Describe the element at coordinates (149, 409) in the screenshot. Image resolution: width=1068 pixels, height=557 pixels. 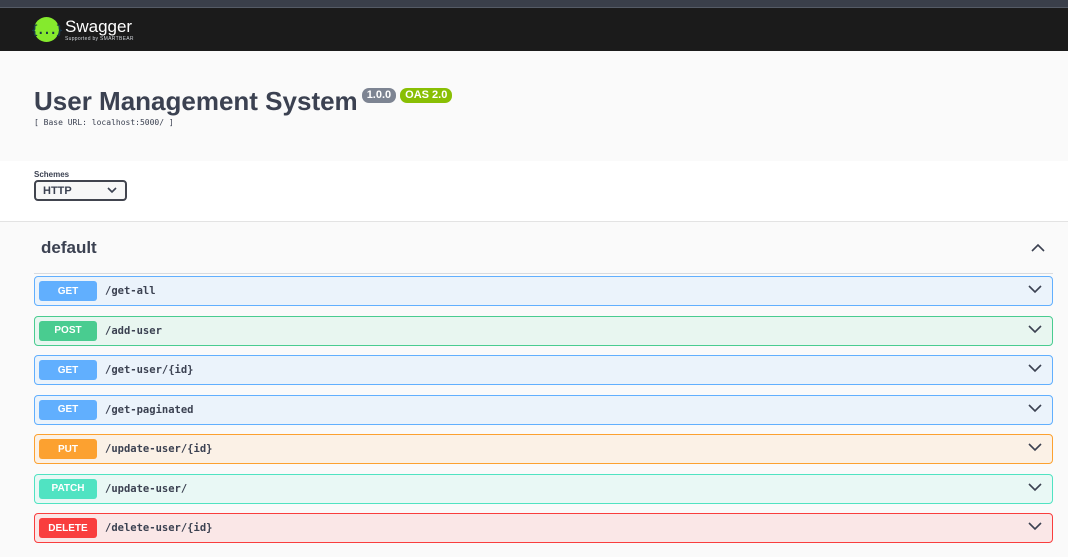
I see `operation-path: /get-paginated` at that location.